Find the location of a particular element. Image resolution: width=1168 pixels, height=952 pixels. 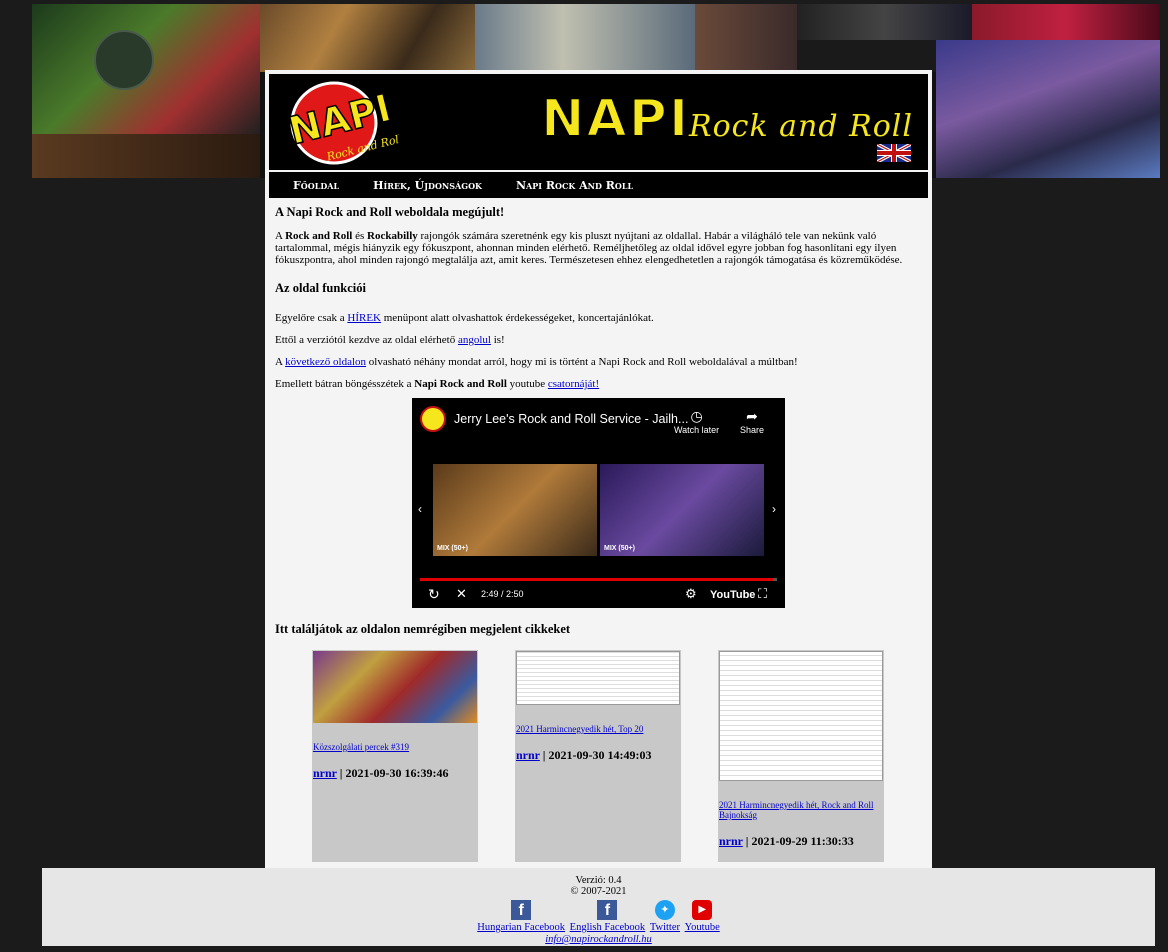

youtube-link: Youtube is located at coordinates (702, 927).